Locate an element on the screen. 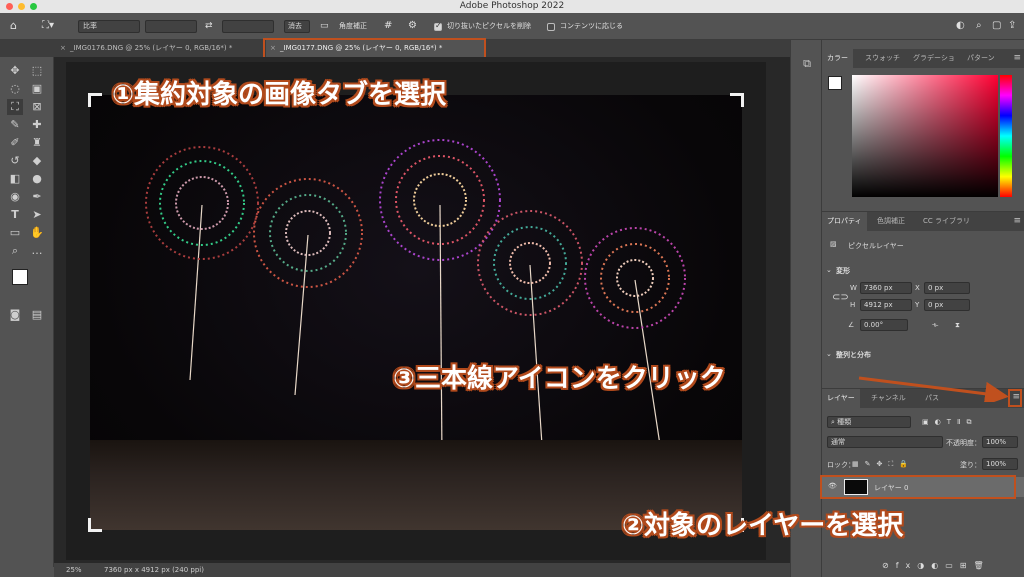 The height and width of the screenshot is (577, 1024). tab-adjustments: 色調補正 is located at coordinates (891, 221).